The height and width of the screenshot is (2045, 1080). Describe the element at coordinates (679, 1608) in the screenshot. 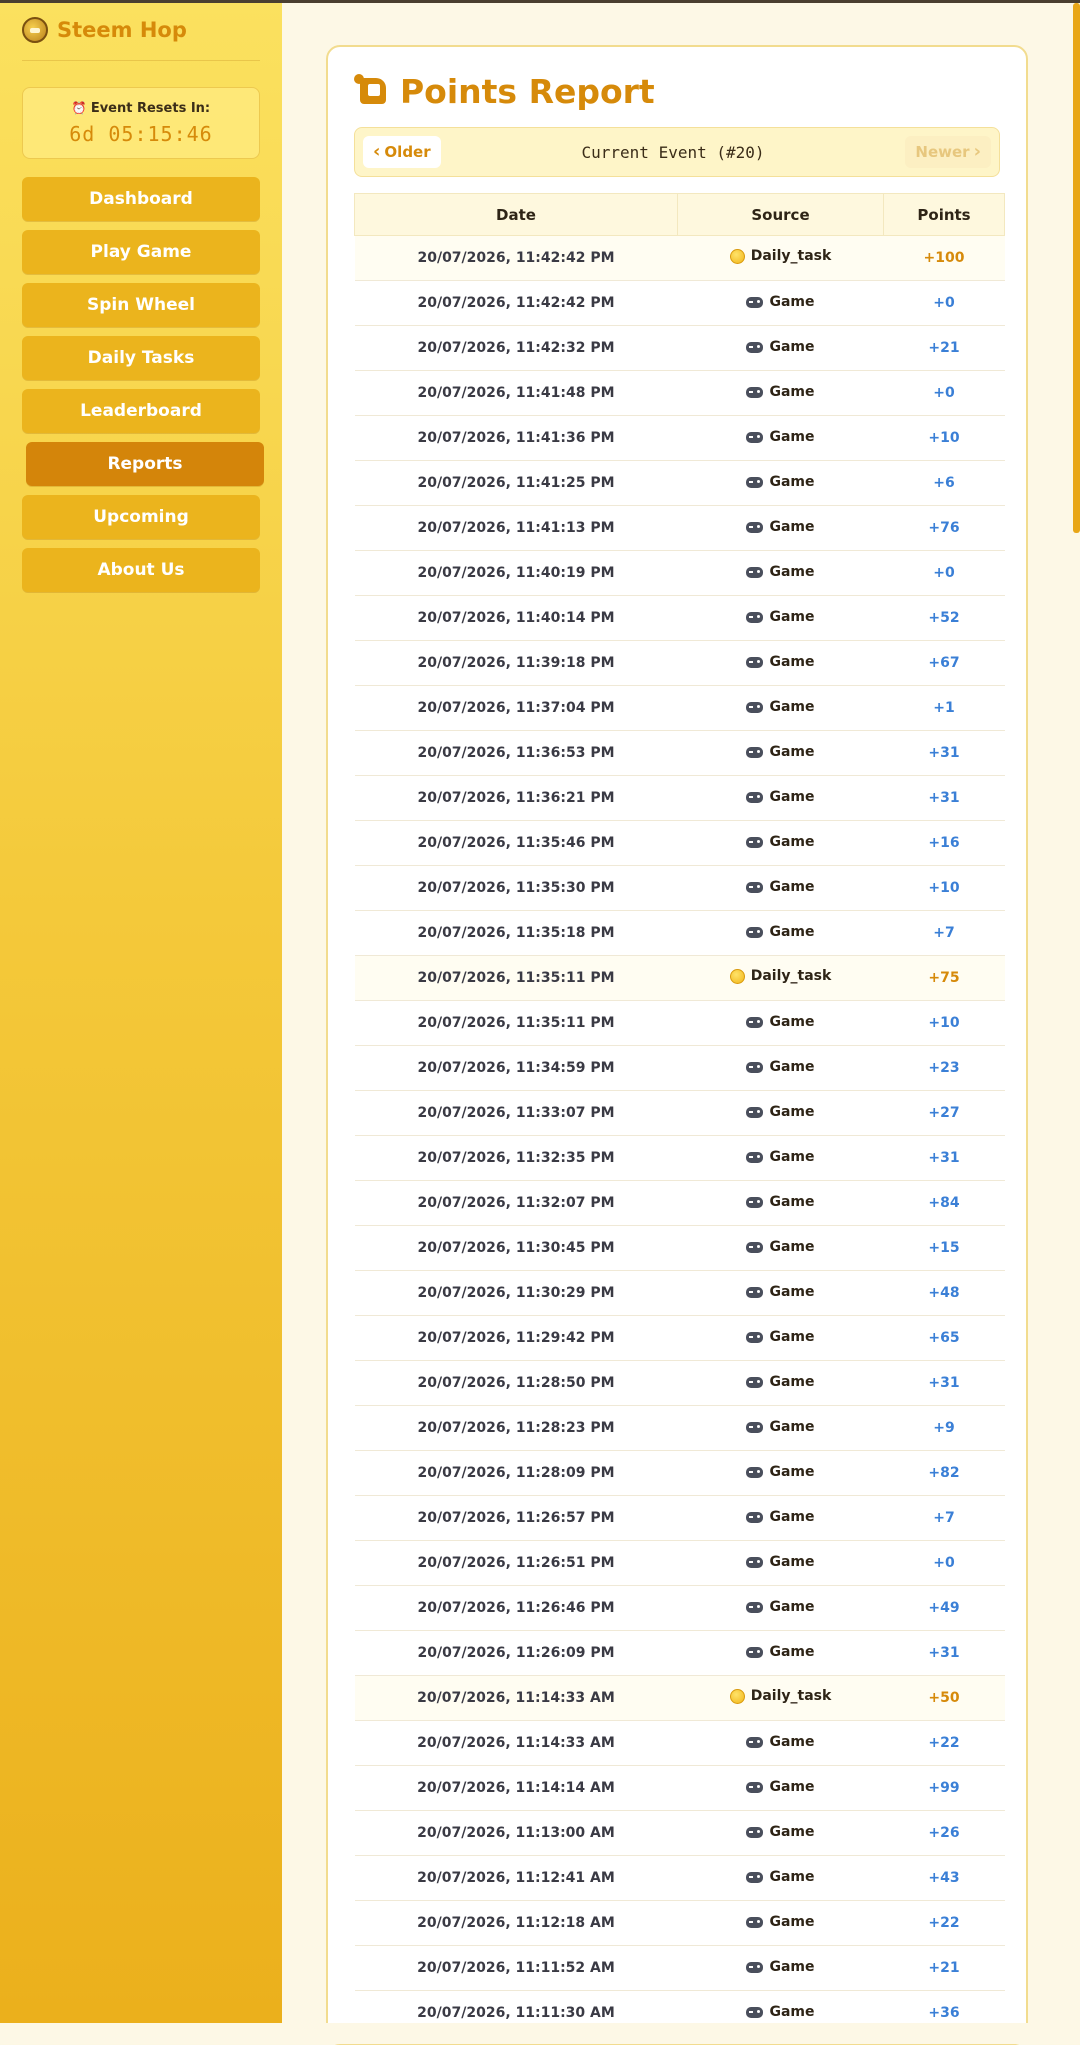

I see `table-row: 20/07/2026, 11:26:46 PM Game +49` at that location.